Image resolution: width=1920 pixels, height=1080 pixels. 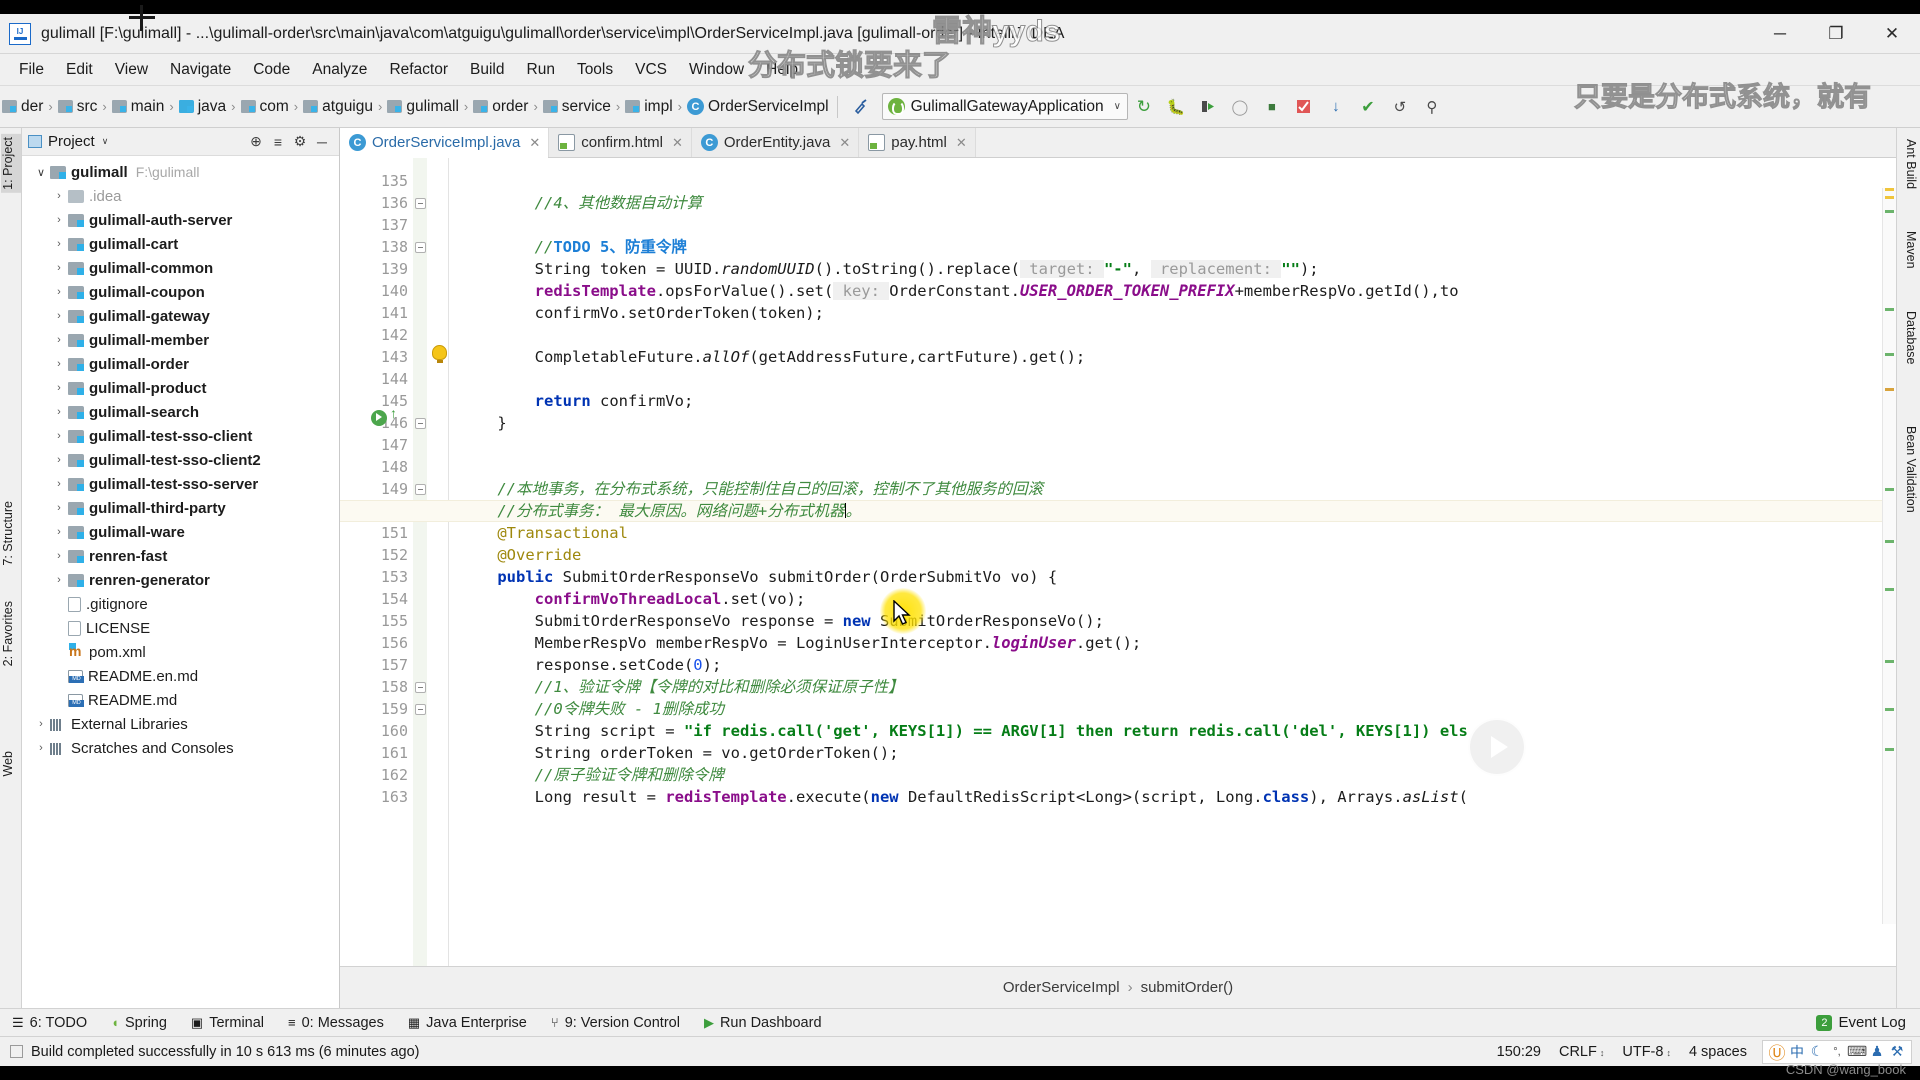 I want to click on stop-icon: ■, so click(x=1272, y=107).